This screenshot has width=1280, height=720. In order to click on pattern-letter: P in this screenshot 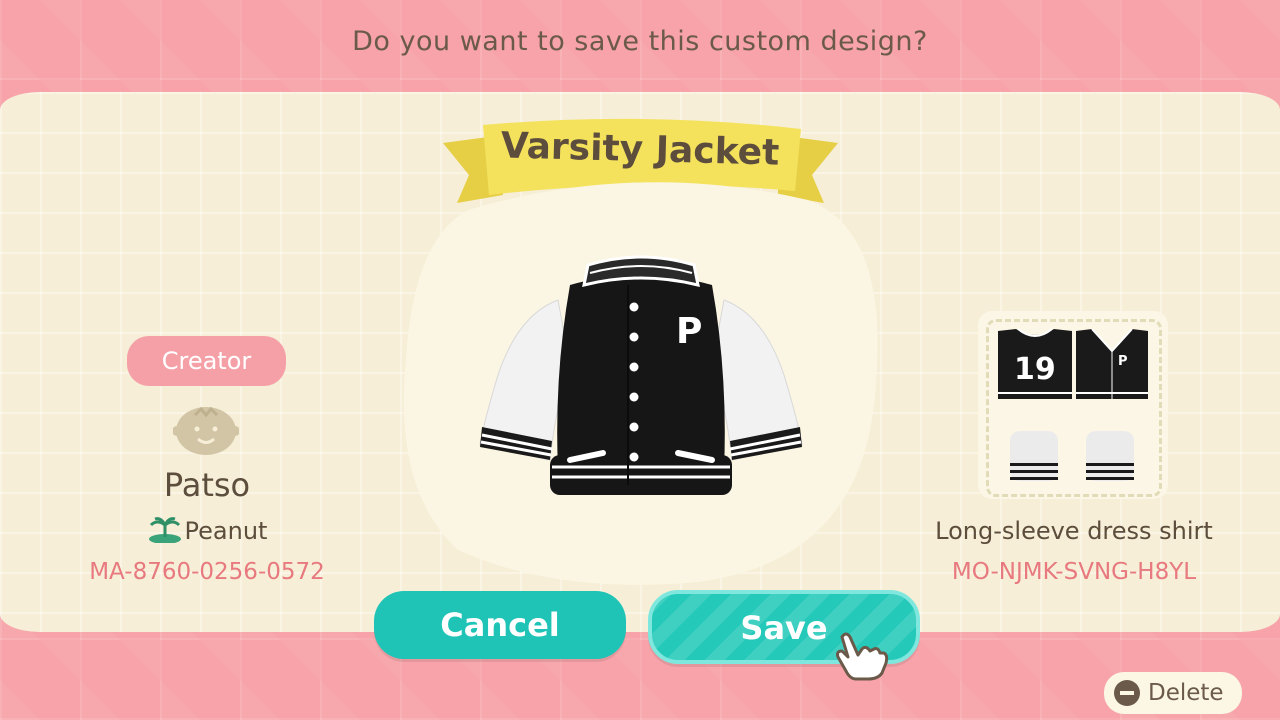, I will do `click(1123, 361)`.